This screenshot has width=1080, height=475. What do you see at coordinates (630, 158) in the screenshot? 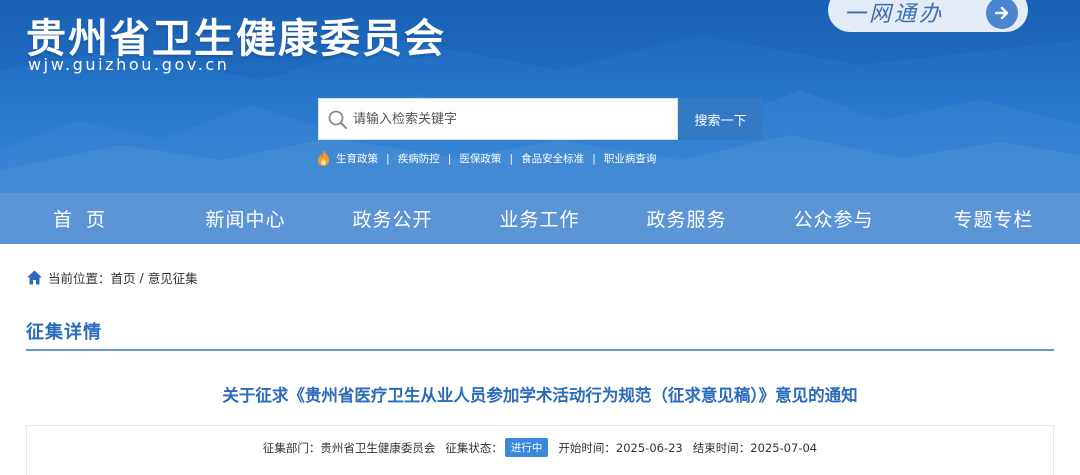
I see `hot-link-occupational-disease: 职业病查询` at bounding box center [630, 158].